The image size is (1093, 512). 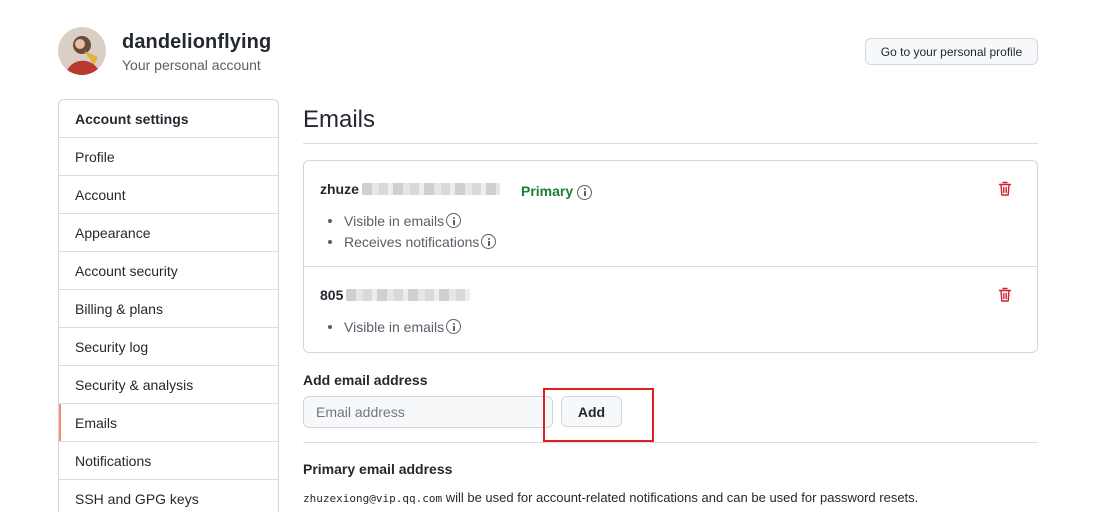 I want to click on sidebar-heading: Account settings, so click(x=168, y=119).